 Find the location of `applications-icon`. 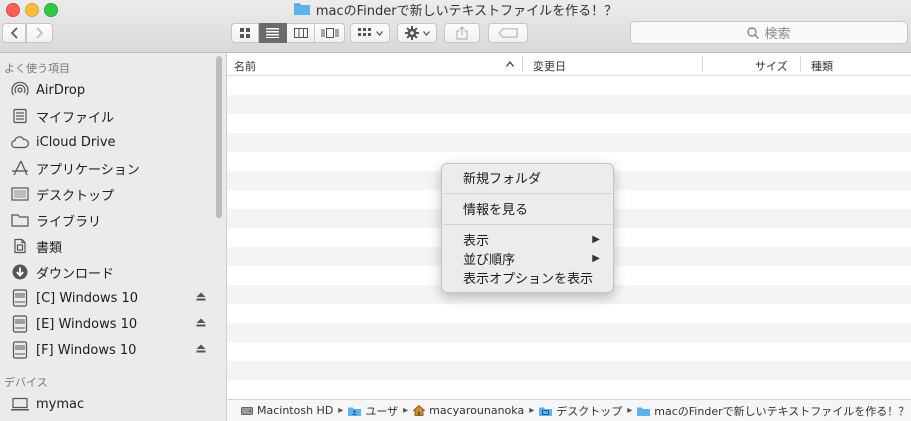

applications-icon is located at coordinates (20, 168).